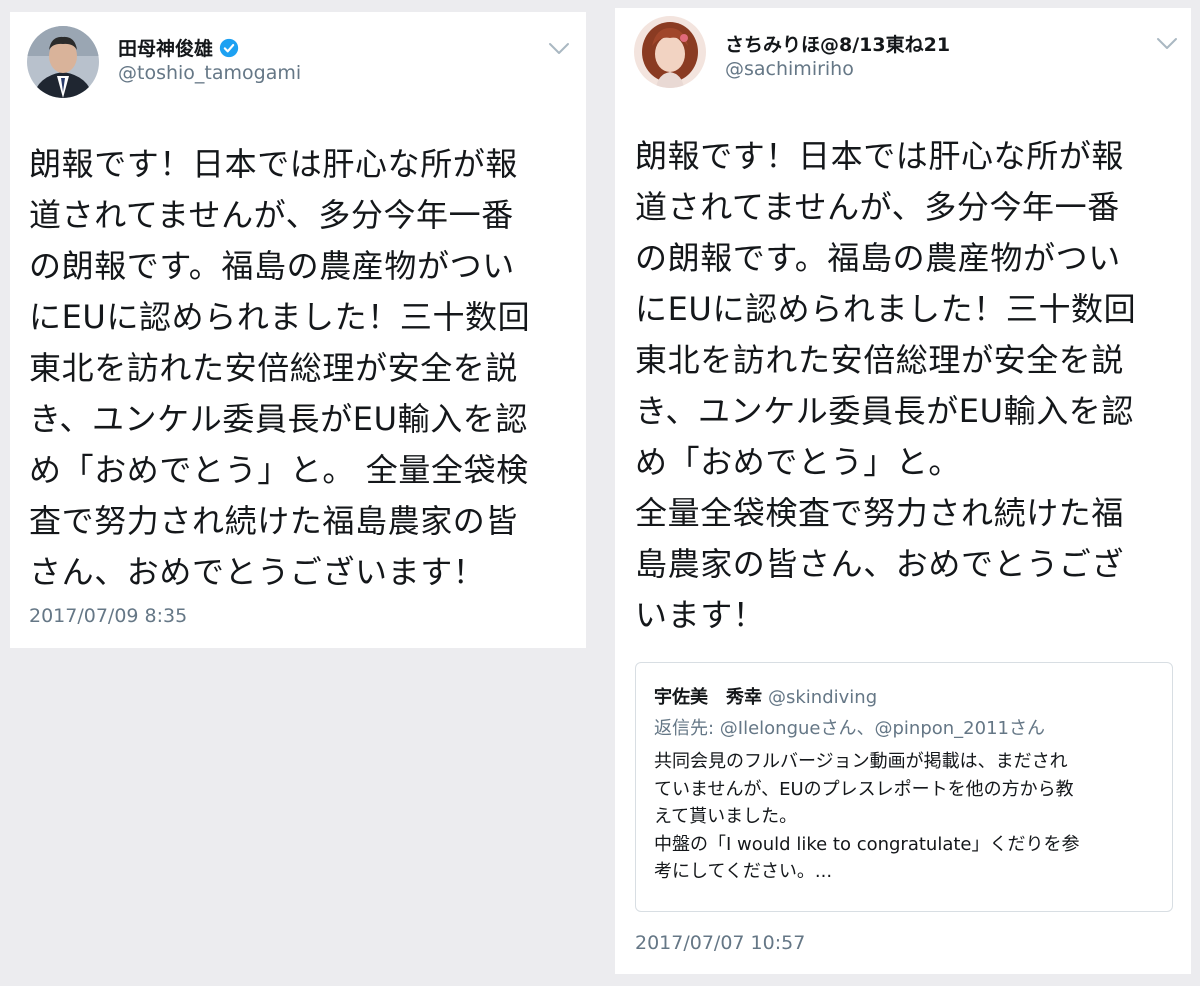 The image size is (1200, 986). I want to click on handle: @toshio_tamogami, so click(209, 73).